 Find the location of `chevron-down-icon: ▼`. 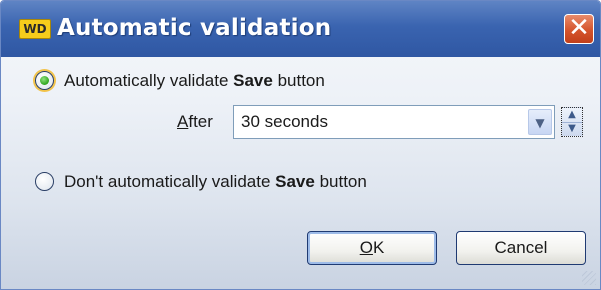

chevron-down-icon: ▼ is located at coordinates (540, 122).